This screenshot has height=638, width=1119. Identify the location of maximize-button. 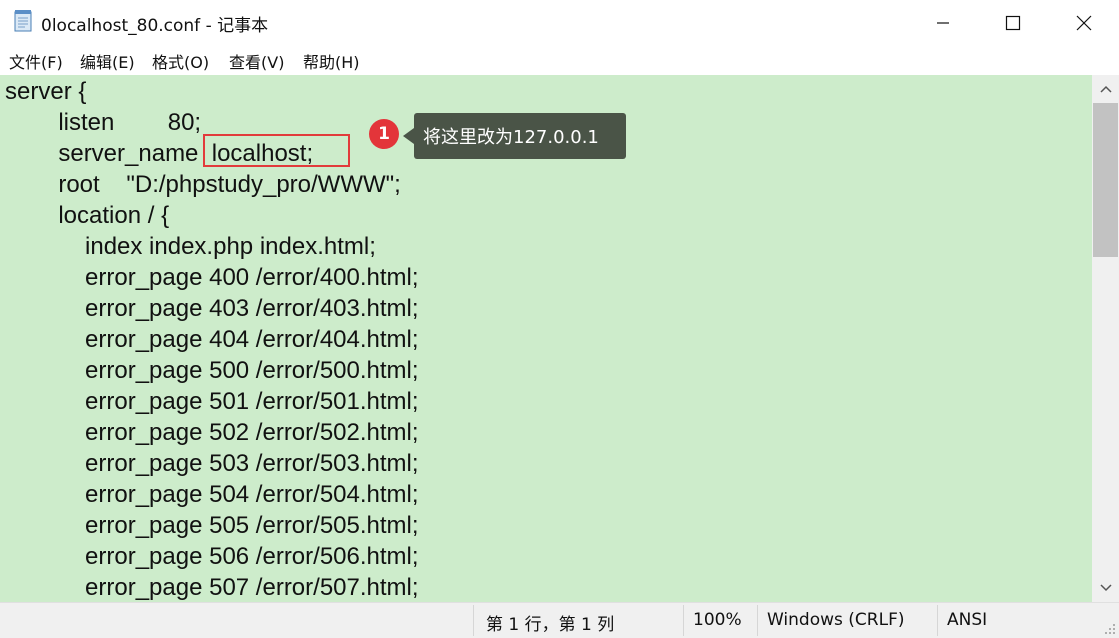
(1013, 22).